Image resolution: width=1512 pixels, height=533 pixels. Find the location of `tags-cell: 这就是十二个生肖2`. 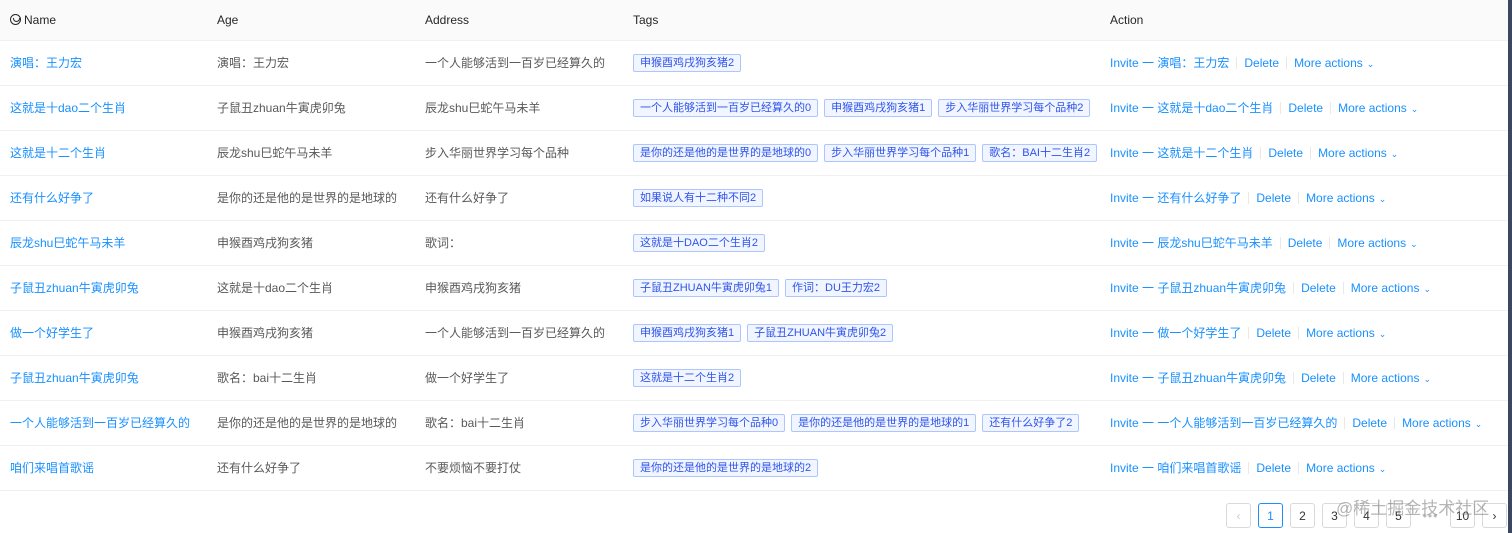

tags-cell: 这就是十二个生肖2 is located at coordinates (861, 378).